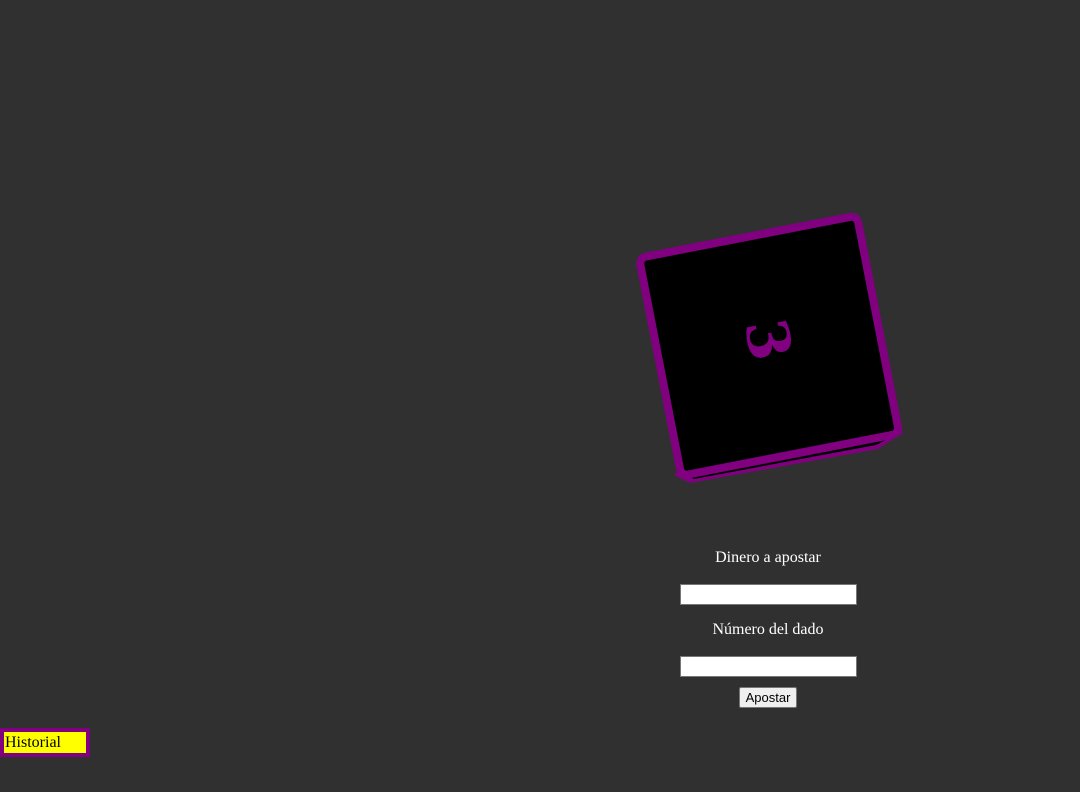  I want to click on die-number-label: Número del dado, so click(768, 629).